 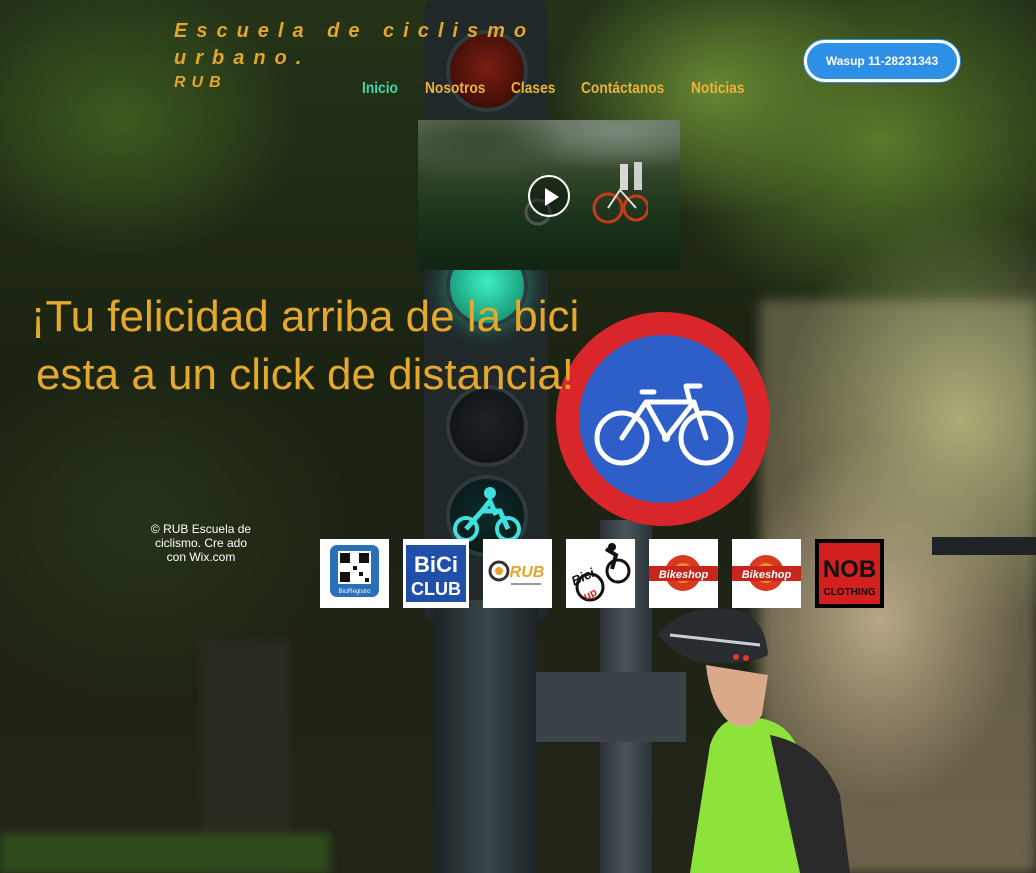 I want to click on svg-text: BiCi, so click(x=436, y=564).